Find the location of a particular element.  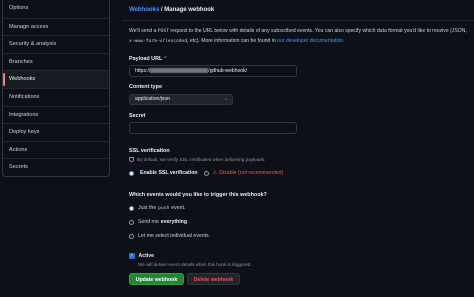

individual-events-radio is located at coordinates (131, 236).